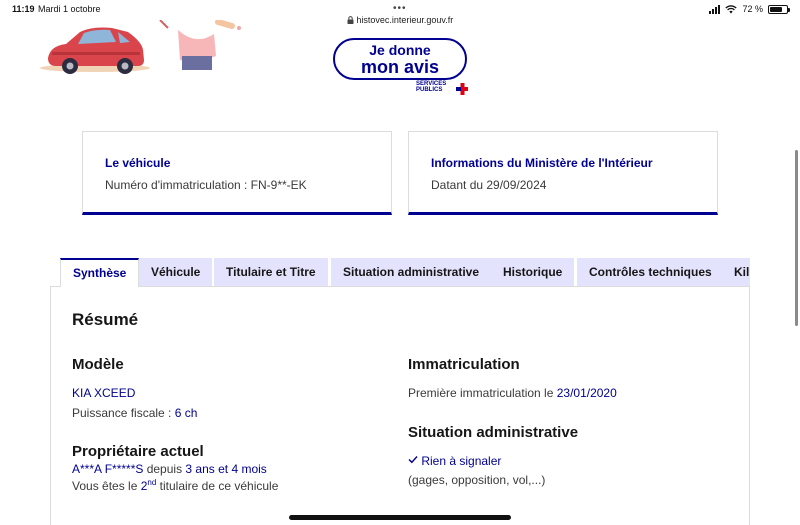 This screenshot has width=800, height=525. Describe the element at coordinates (271, 272) in the screenshot. I see `tab-titulaire: Titulaire et Titre` at that location.